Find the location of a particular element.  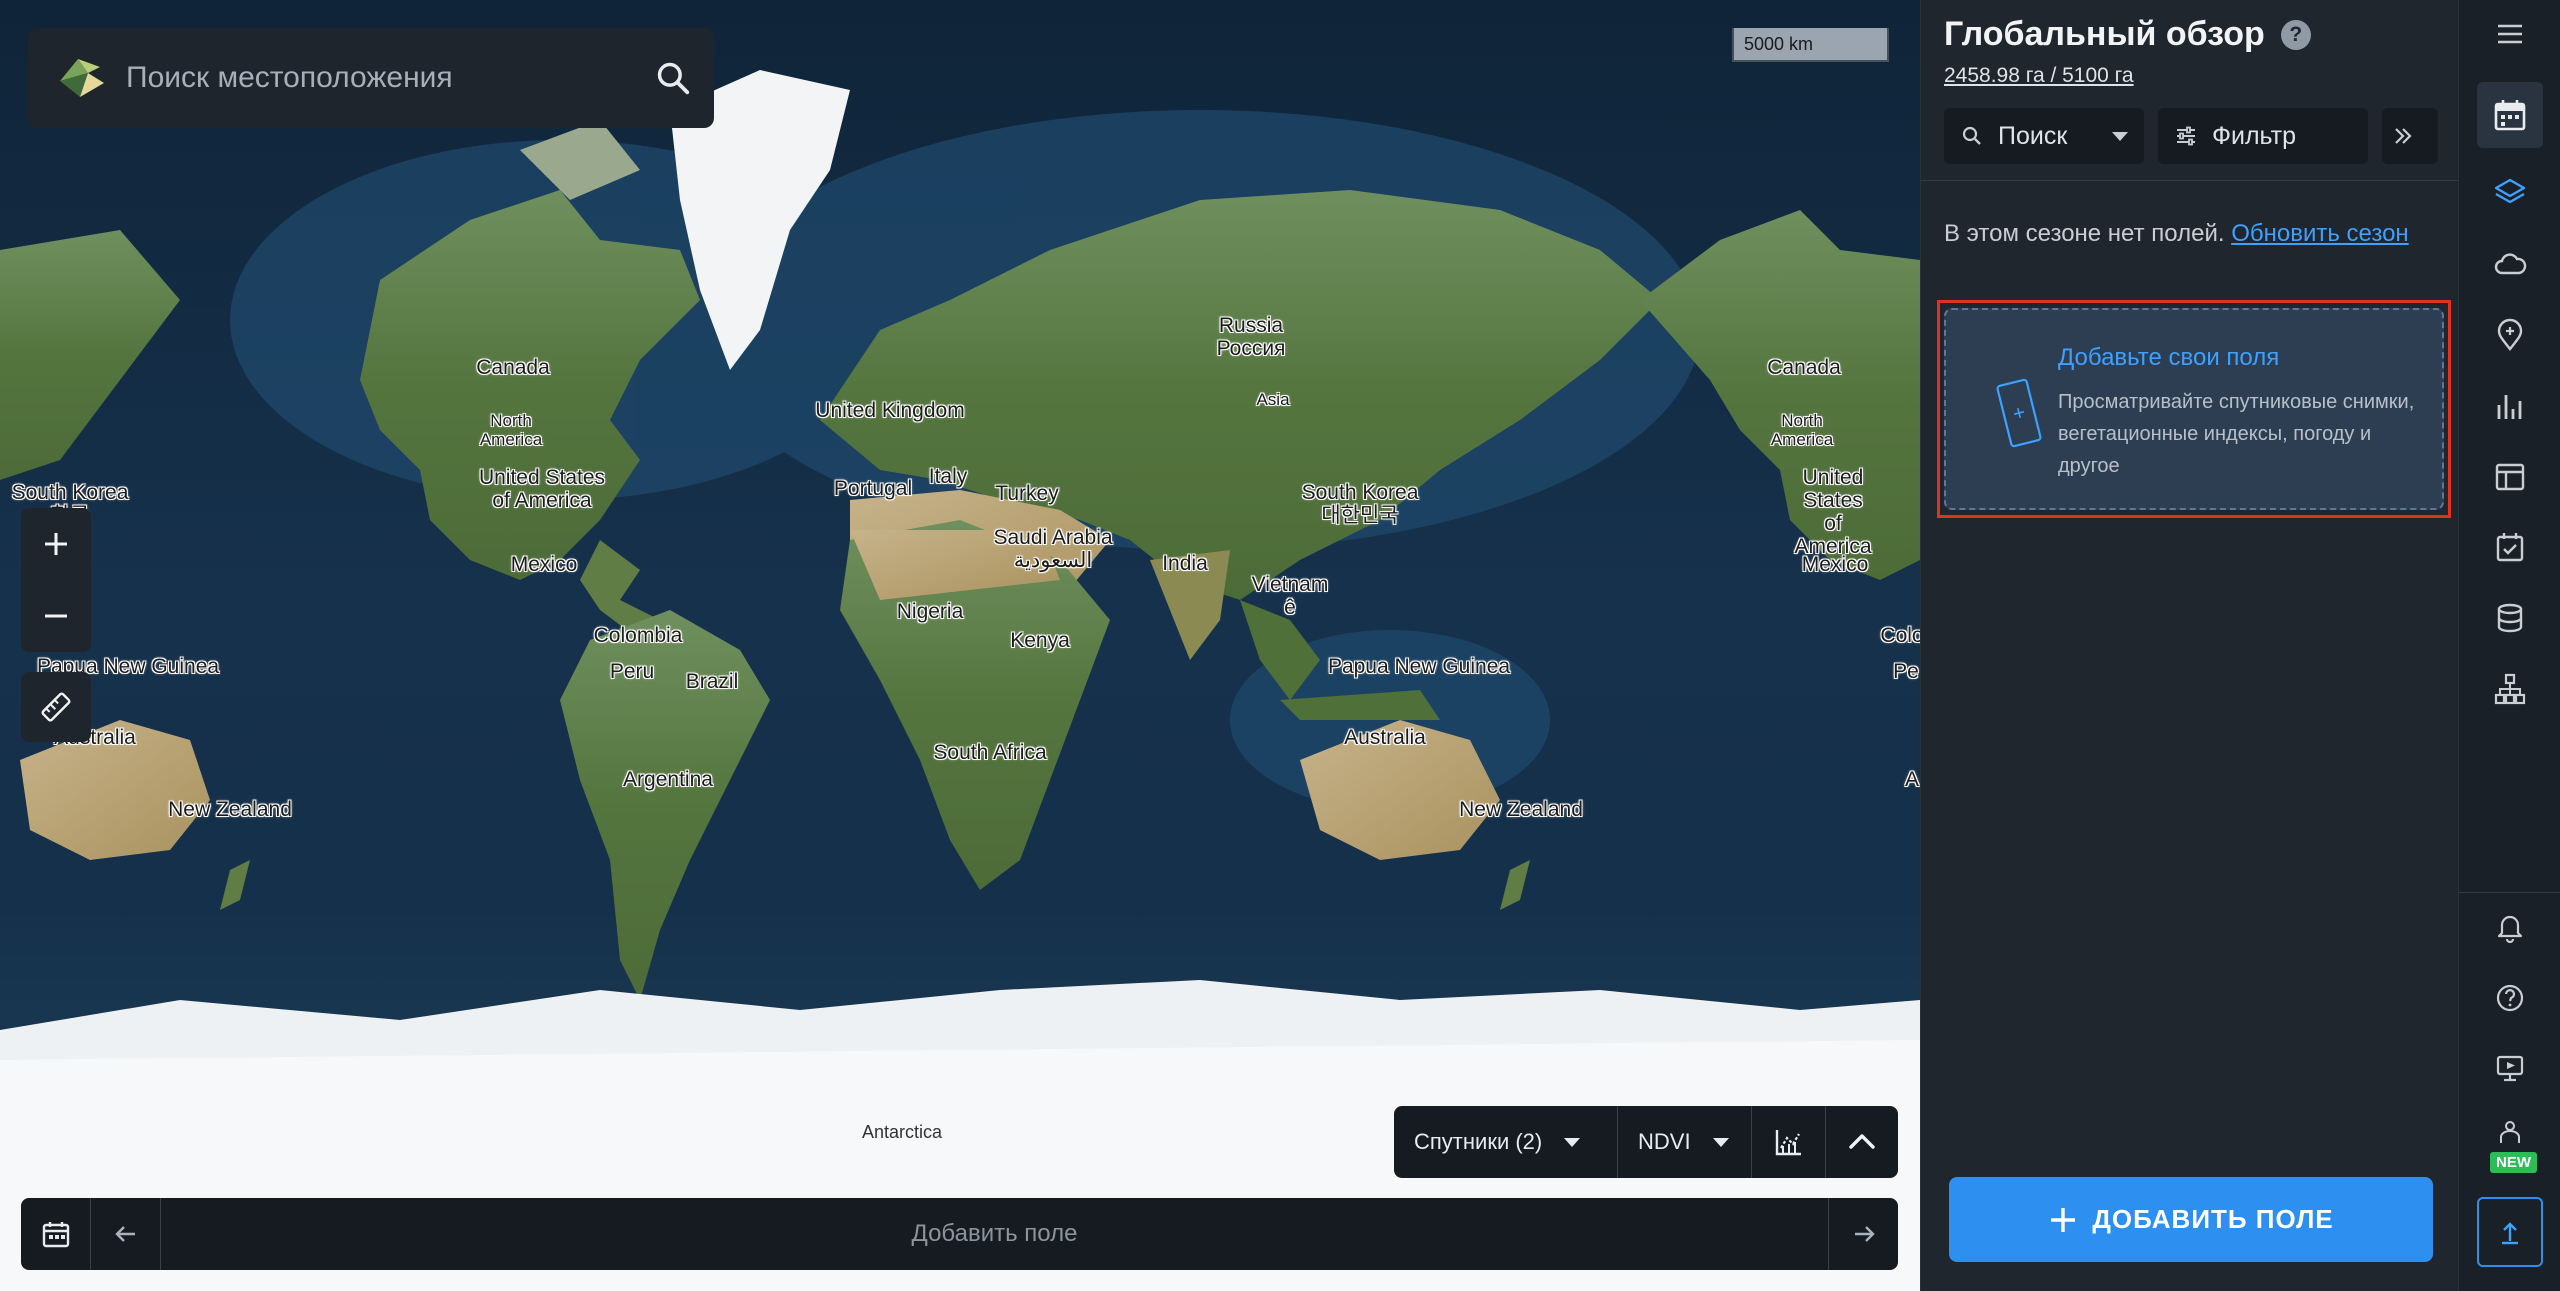

satellites-label: Спутники (2) is located at coordinates (1478, 1141).